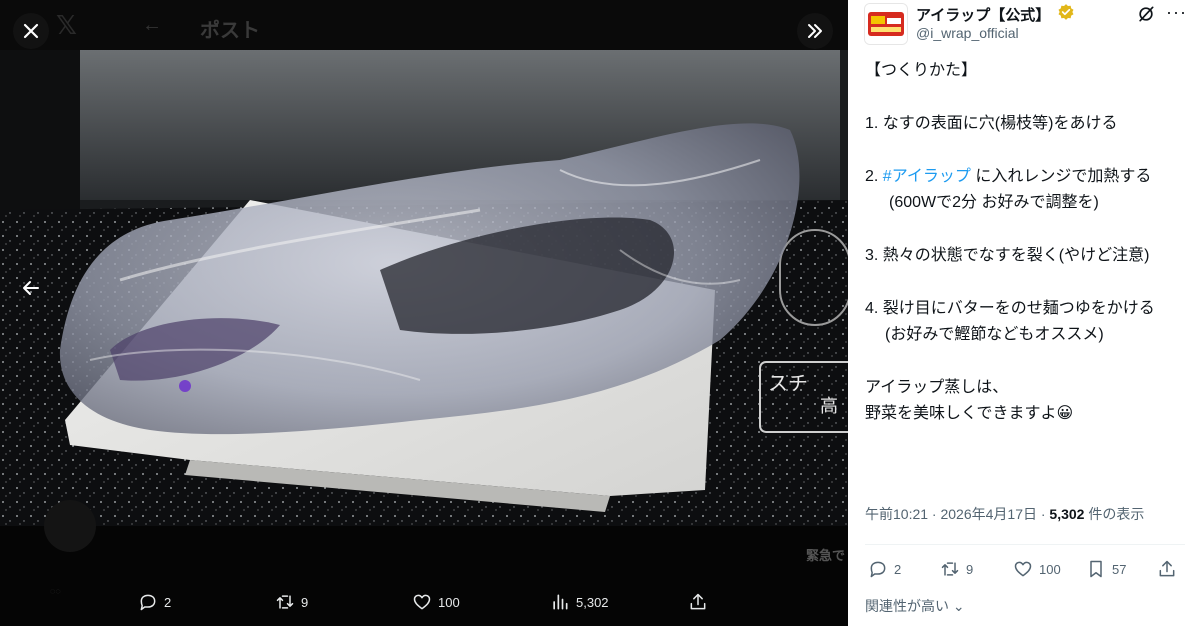  Describe the element at coordinates (152, 25) in the screenshot. I see `background-back-arrow-icon: ←` at that location.